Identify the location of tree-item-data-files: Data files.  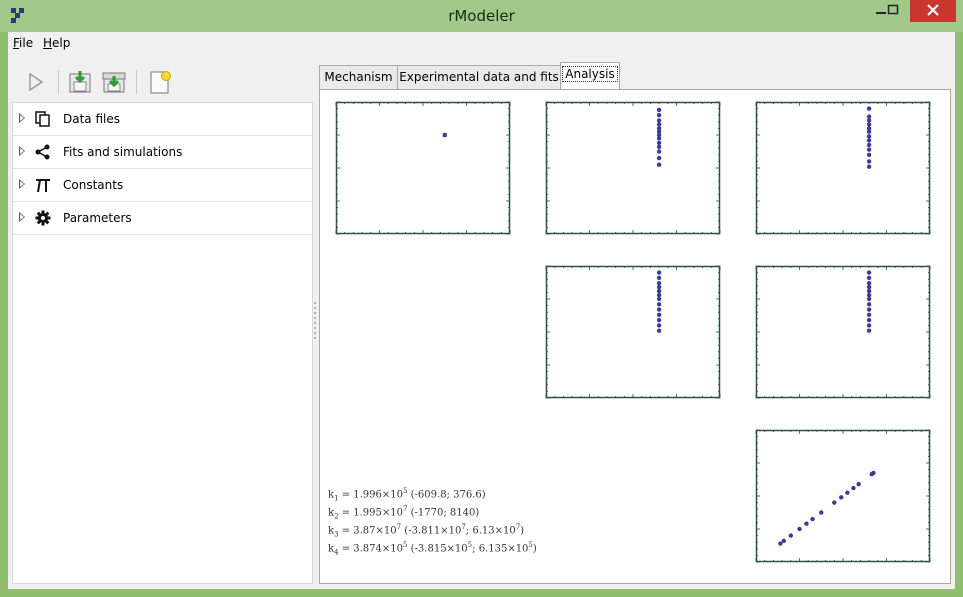
(162, 119).